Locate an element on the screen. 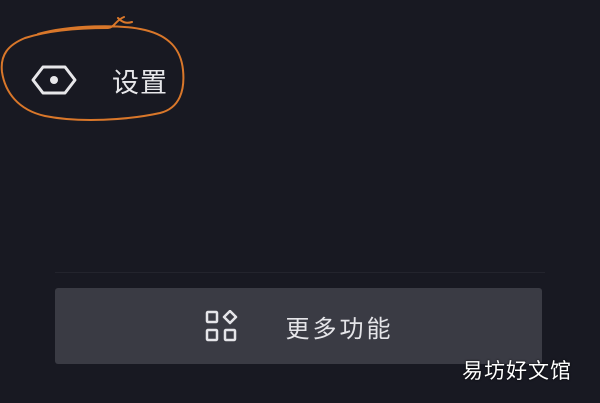  settings-label: 设置 is located at coordinates (140, 83).